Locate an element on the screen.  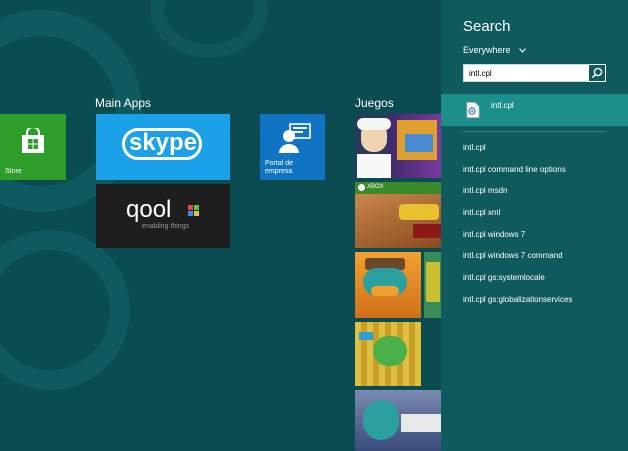
qool-tagline: enabling things is located at coordinates (166, 226).